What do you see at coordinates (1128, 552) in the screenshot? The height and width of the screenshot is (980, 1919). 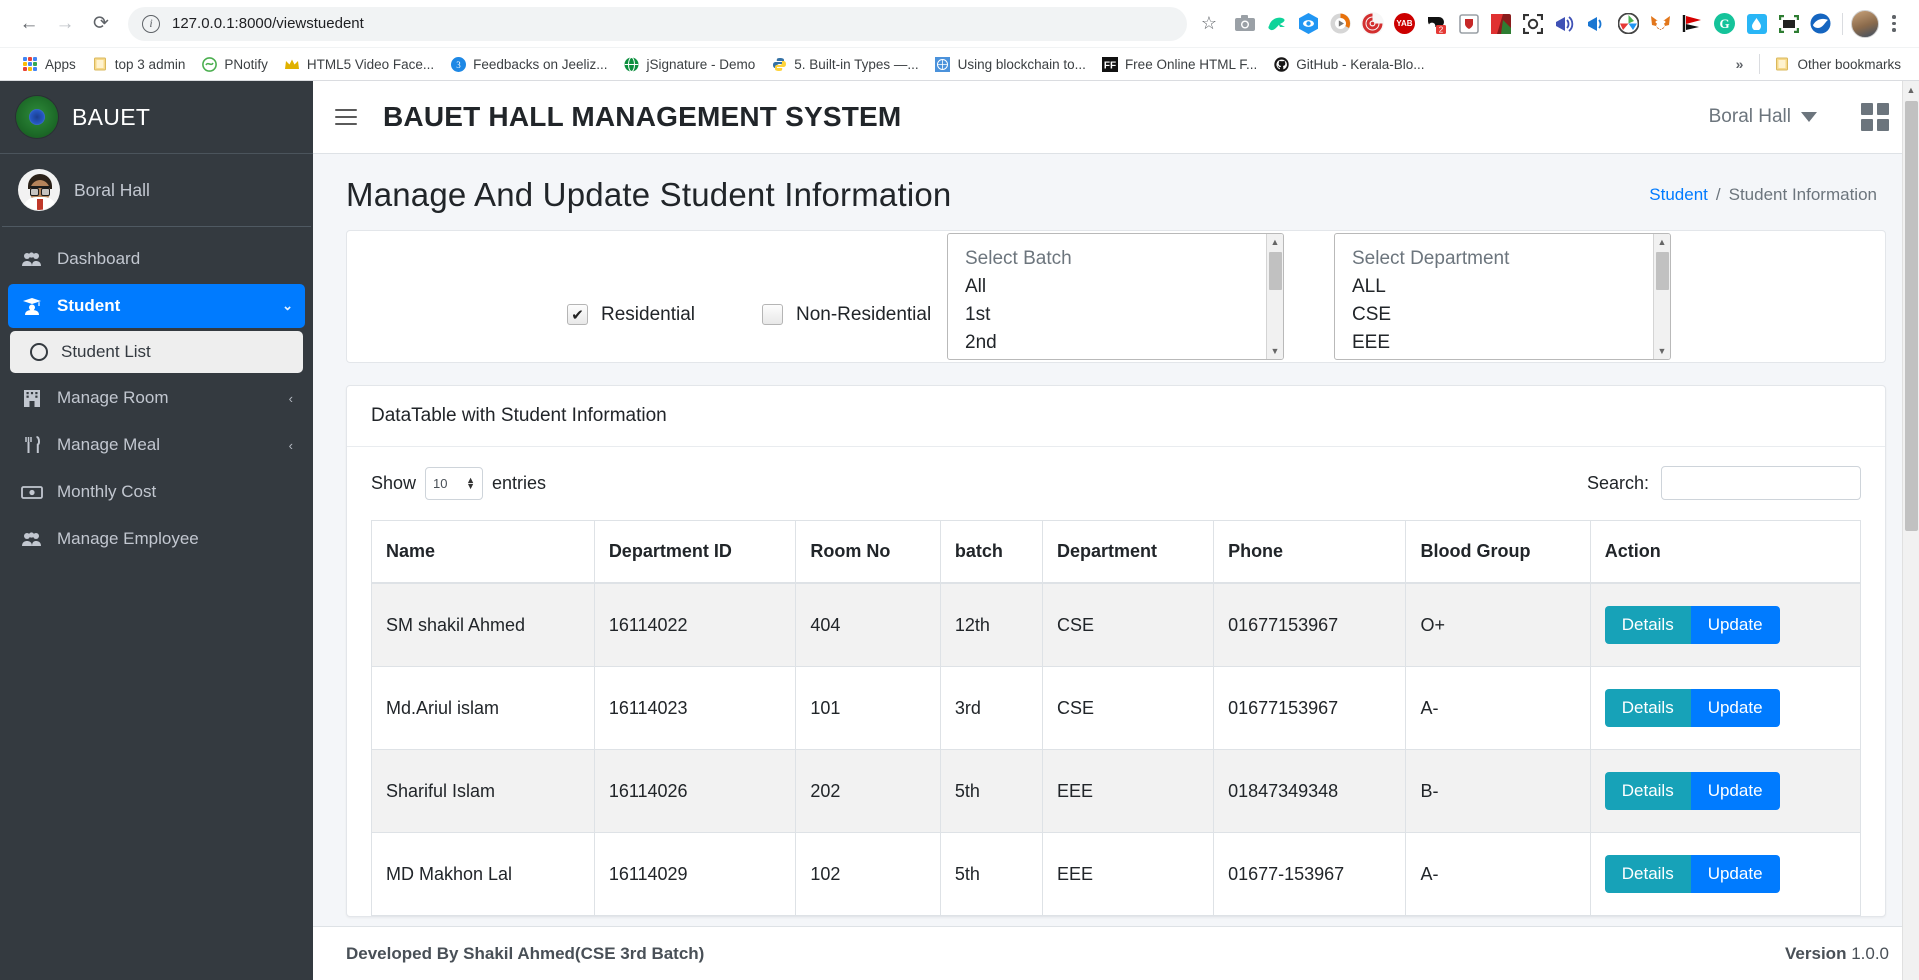 I see `column-header-department: Department` at bounding box center [1128, 552].